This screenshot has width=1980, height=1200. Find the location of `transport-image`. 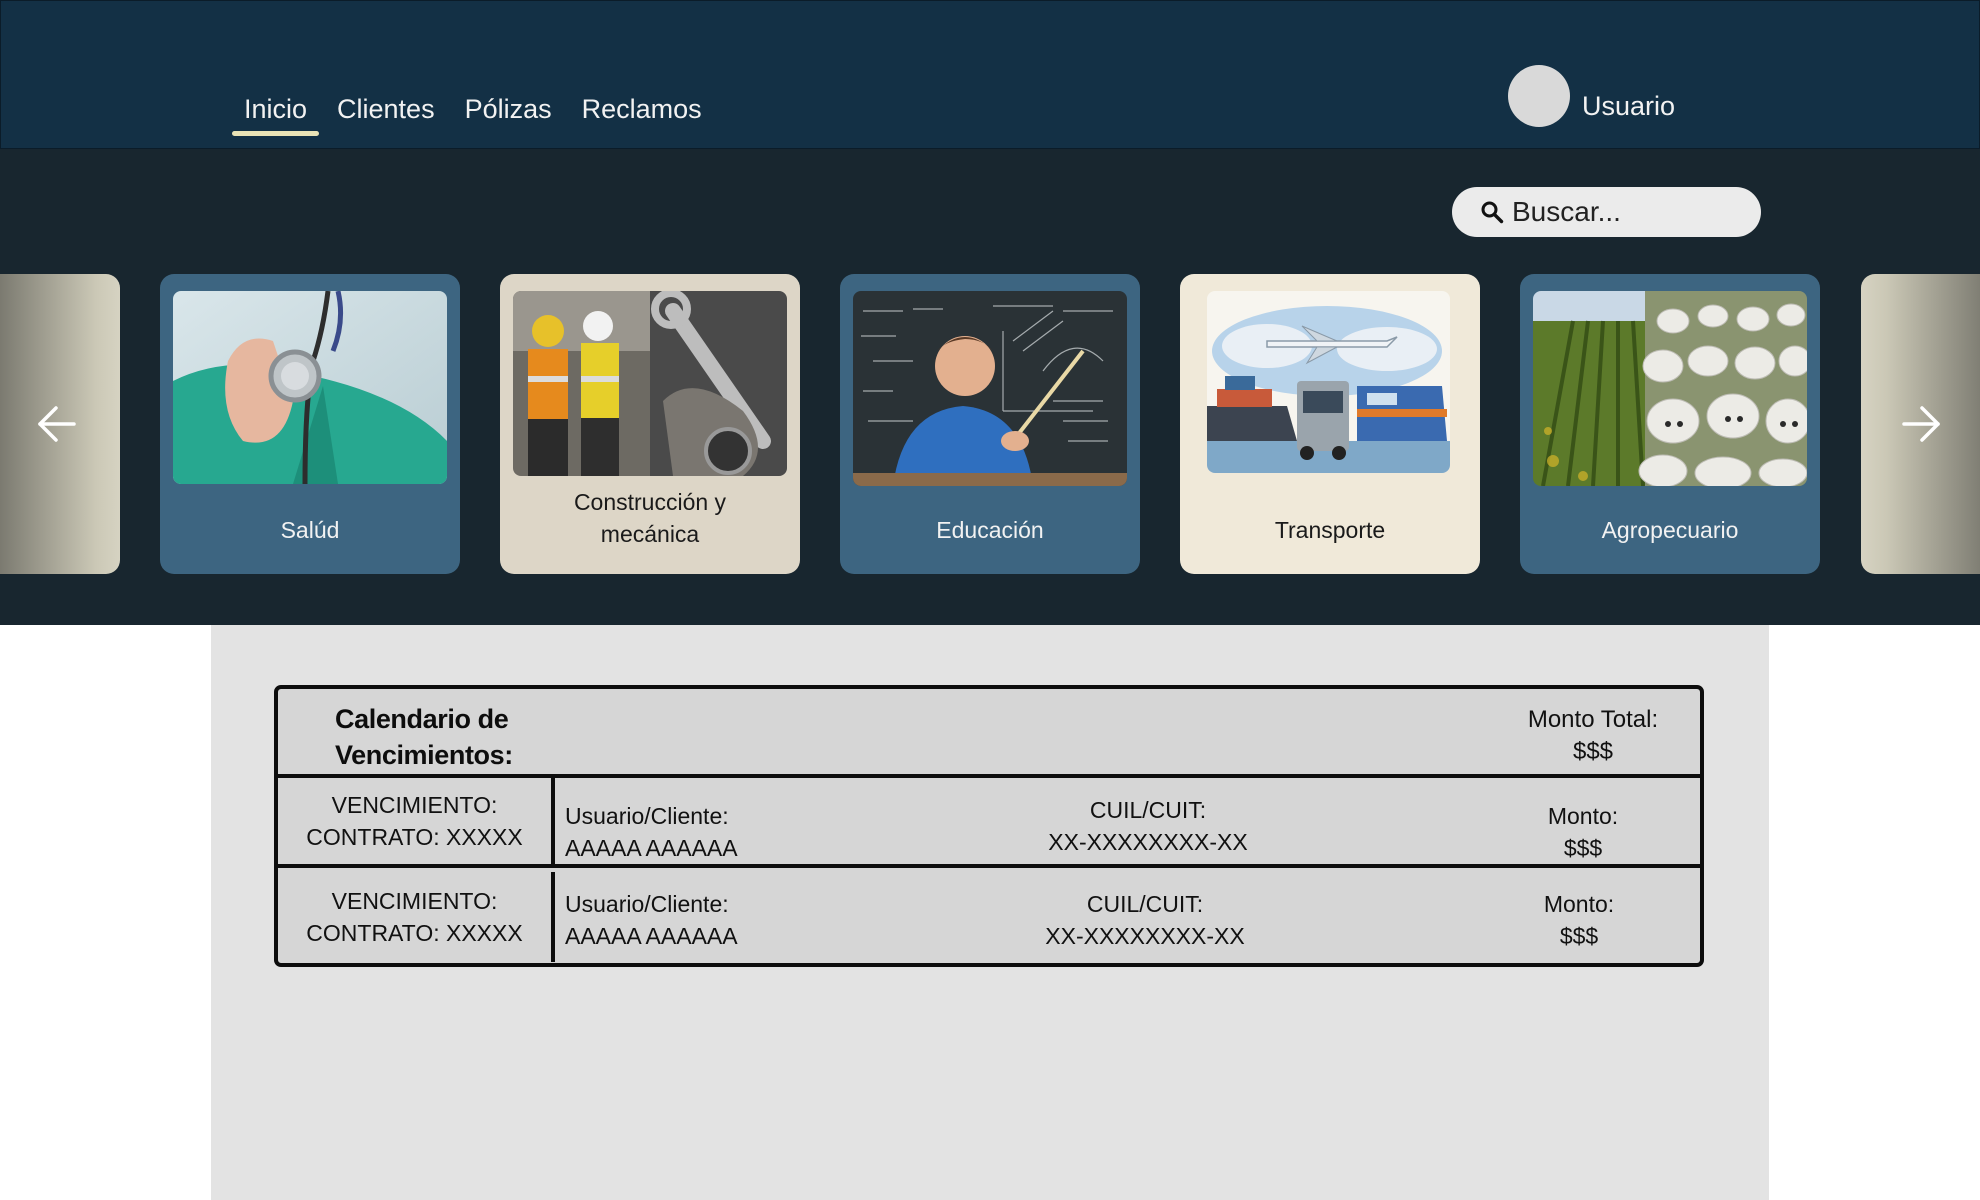

transport-image is located at coordinates (1328, 382).